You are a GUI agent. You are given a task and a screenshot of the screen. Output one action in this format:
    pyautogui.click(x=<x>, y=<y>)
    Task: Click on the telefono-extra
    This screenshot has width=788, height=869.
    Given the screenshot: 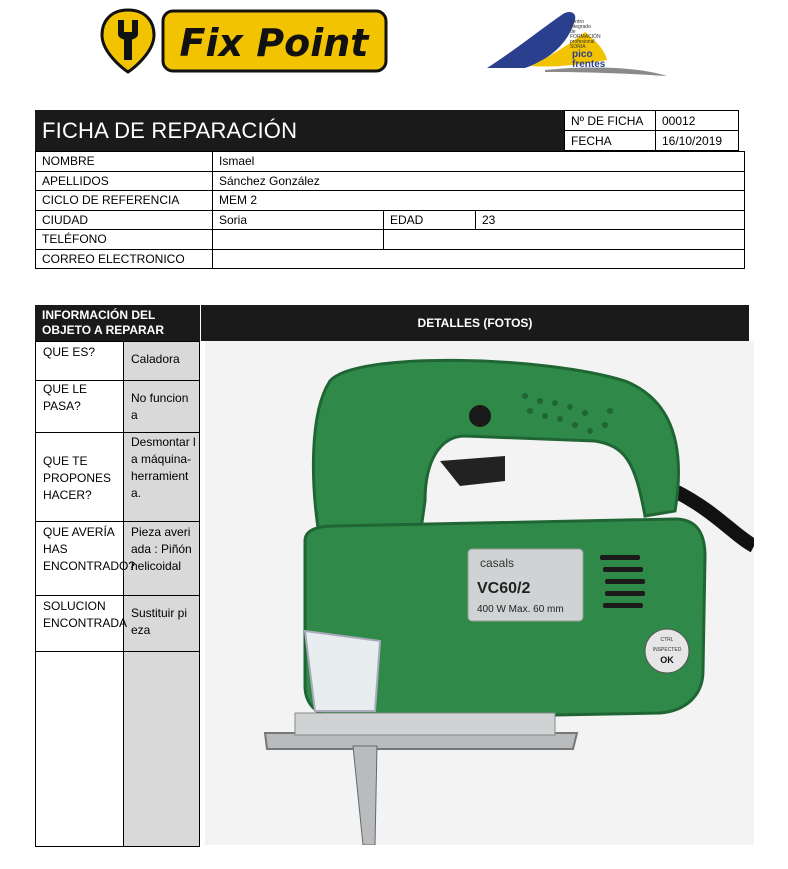 What is the action you would take?
    pyautogui.click(x=564, y=239)
    